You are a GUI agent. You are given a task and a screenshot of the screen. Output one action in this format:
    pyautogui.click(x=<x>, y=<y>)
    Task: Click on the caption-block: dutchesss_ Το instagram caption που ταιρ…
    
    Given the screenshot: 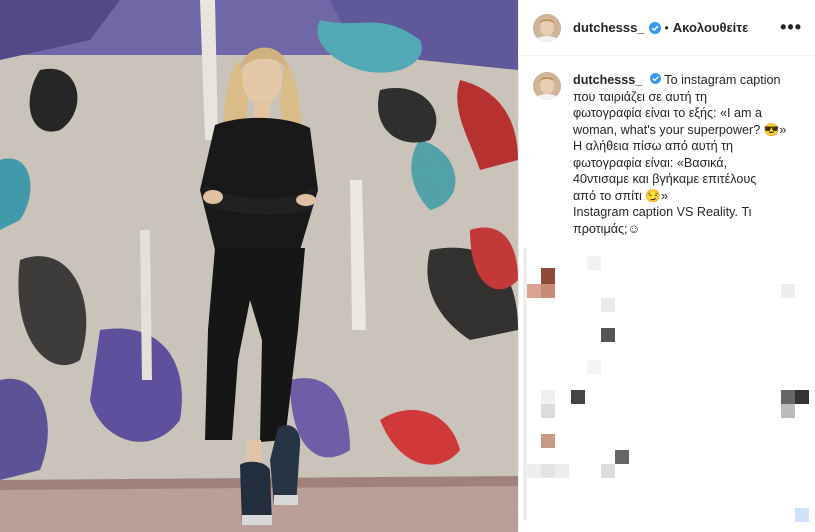 What is the action you would take?
    pyautogui.click(x=667, y=146)
    